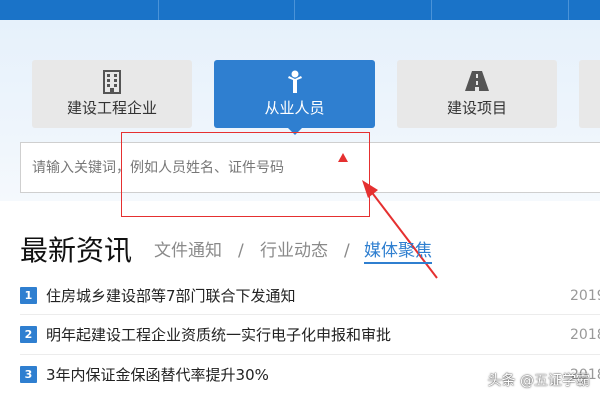  I want to click on news-section-title: 最新资讯, so click(76, 250).